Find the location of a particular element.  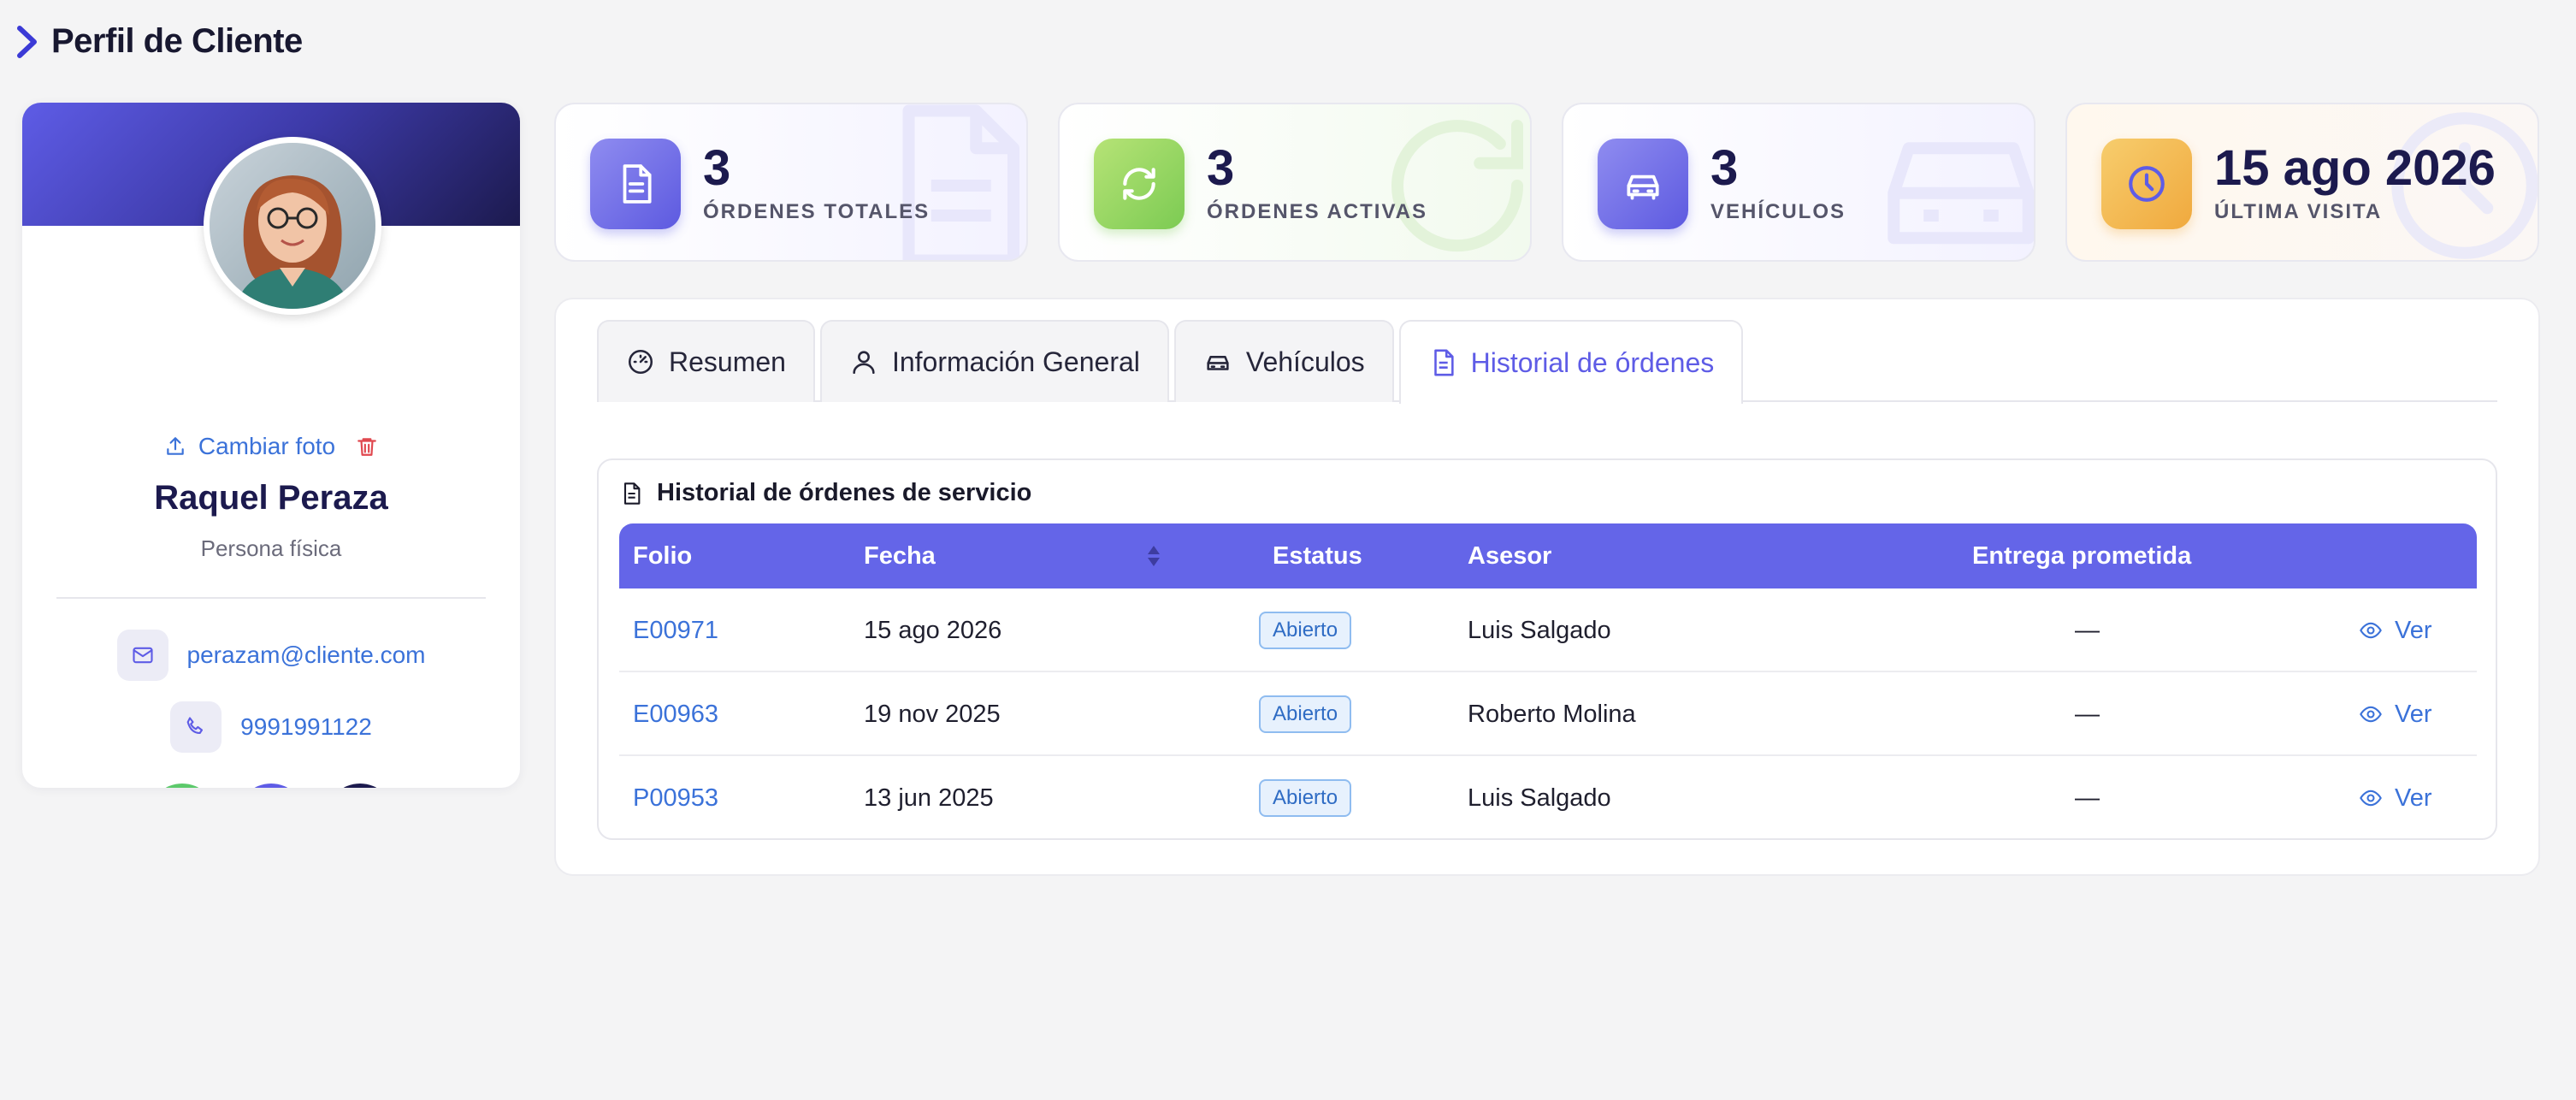

tab-historial-ordenes: Historial de órdenes is located at coordinates (1571, 362).